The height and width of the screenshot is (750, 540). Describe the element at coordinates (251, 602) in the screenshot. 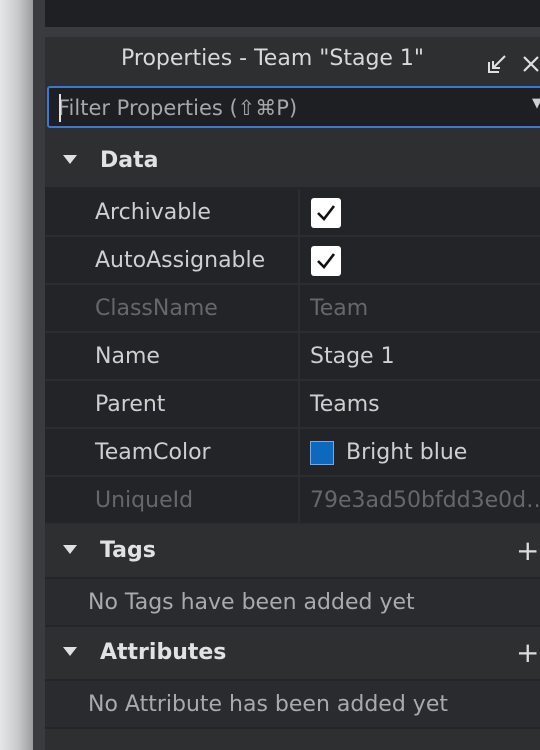

I see `empty-message: No Tags have been added yet` at that location.